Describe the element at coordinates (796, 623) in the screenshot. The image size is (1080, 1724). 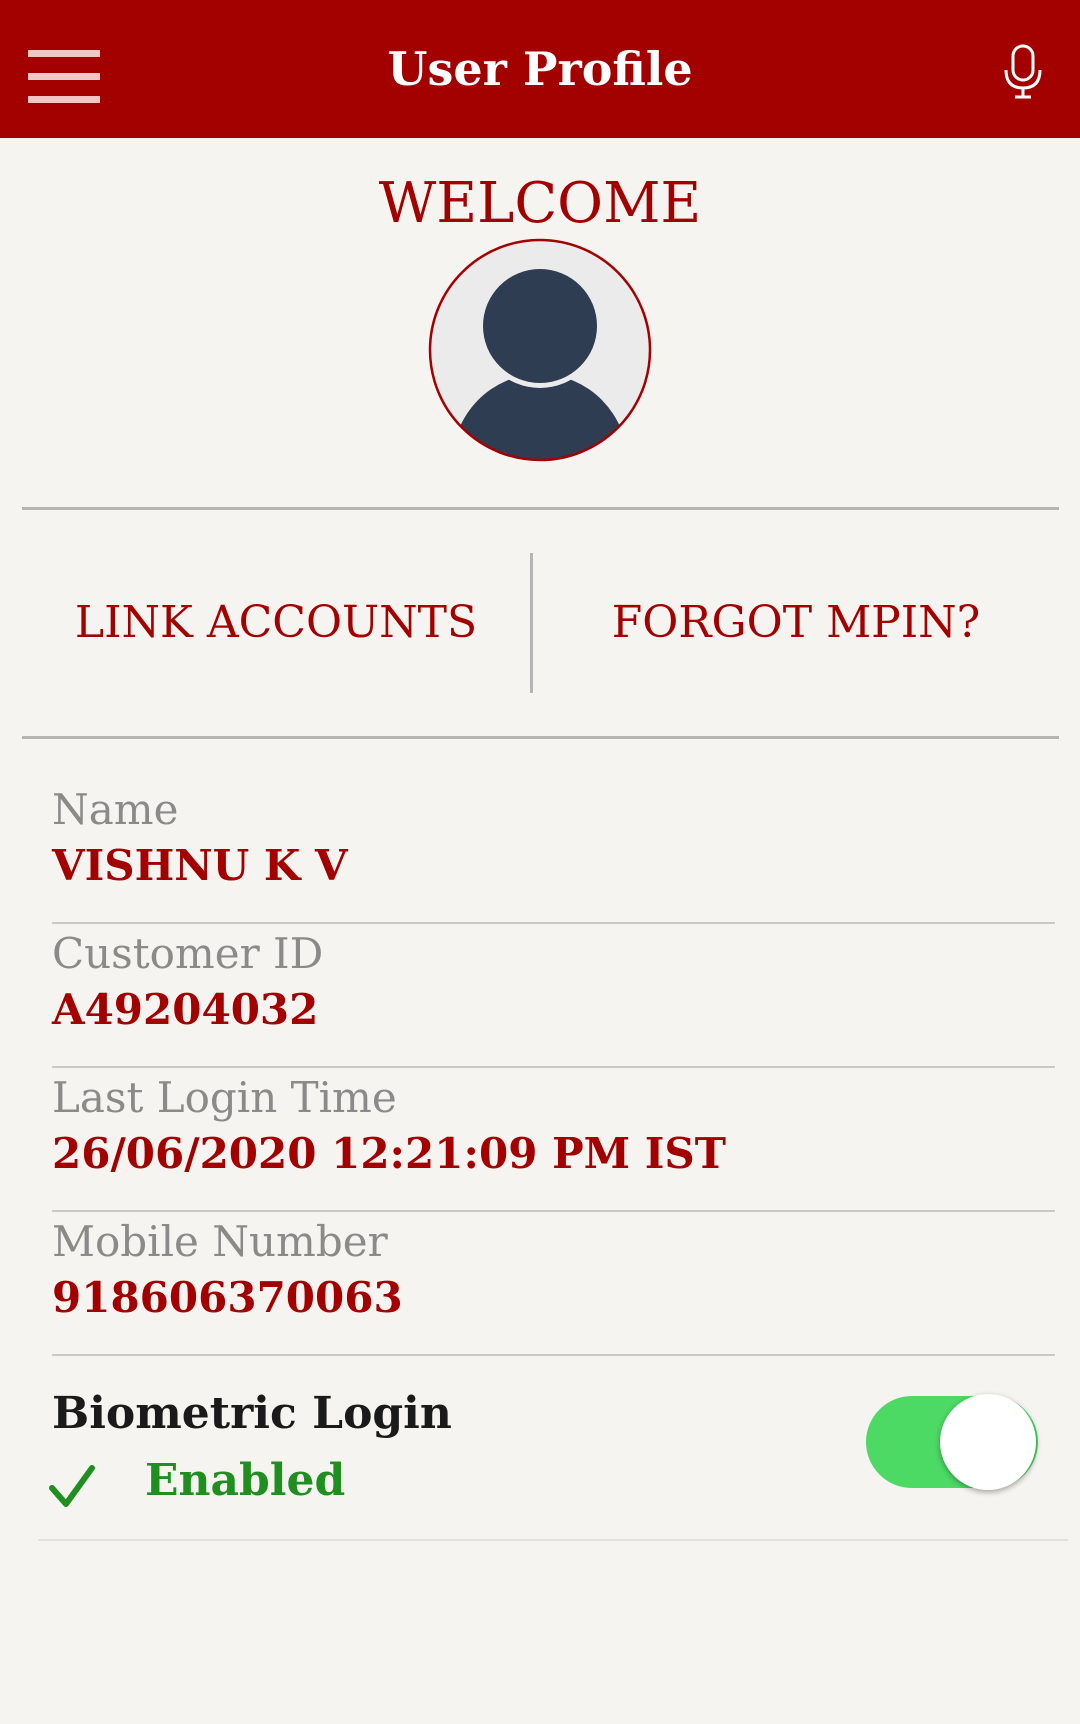
I see `forgot-mpin-button: FORGOT MPIN?` at that location.